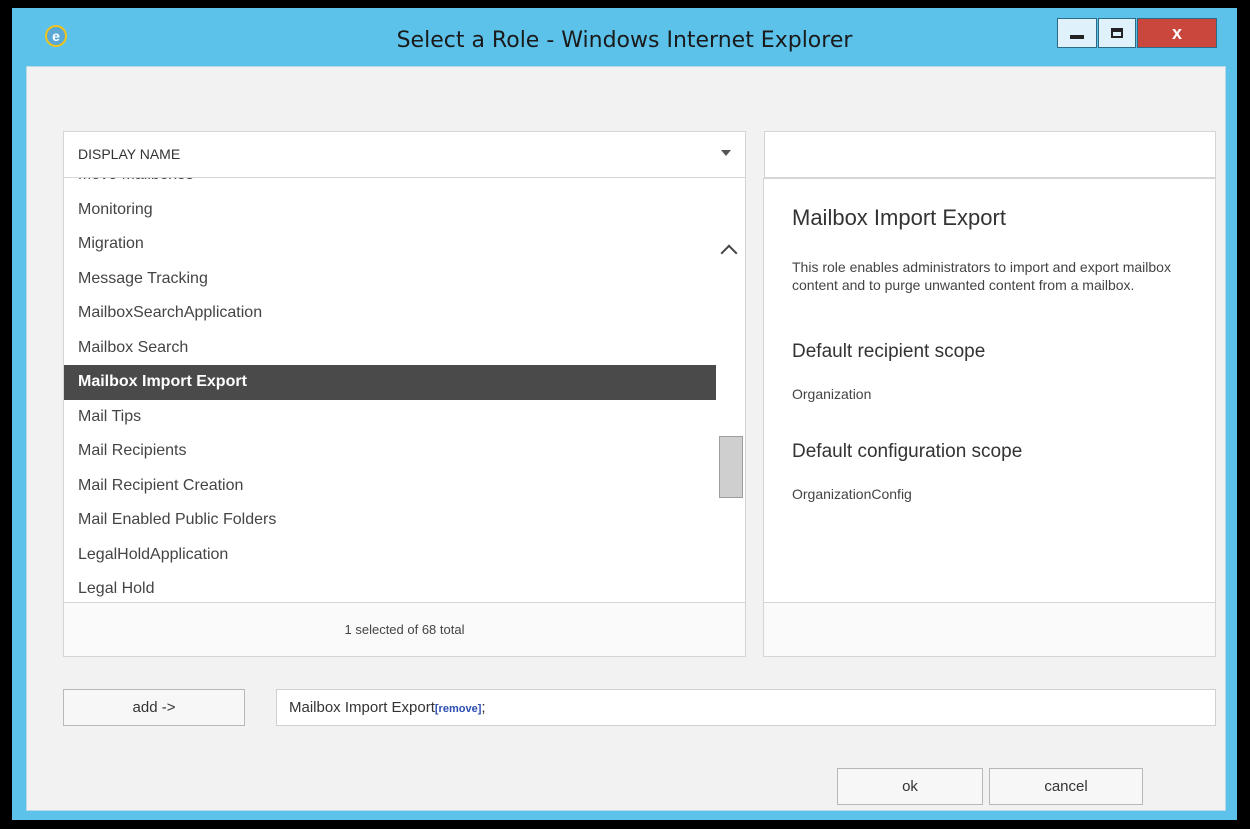  What do you see at coordinates (390, 244) in the screenshot?
I see `list-item: Migration` at bounding box center [390, 244].